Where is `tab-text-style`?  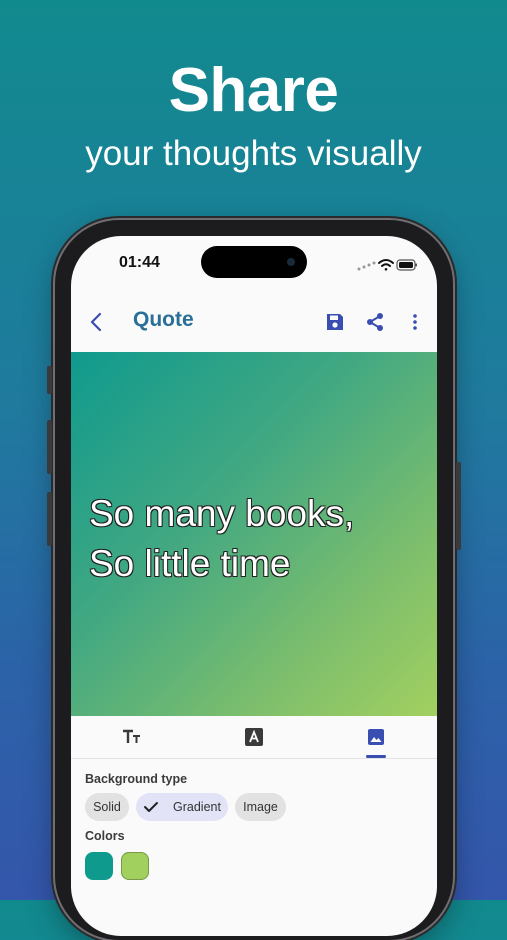 tab-text-style is located at coordinates (132, 737).